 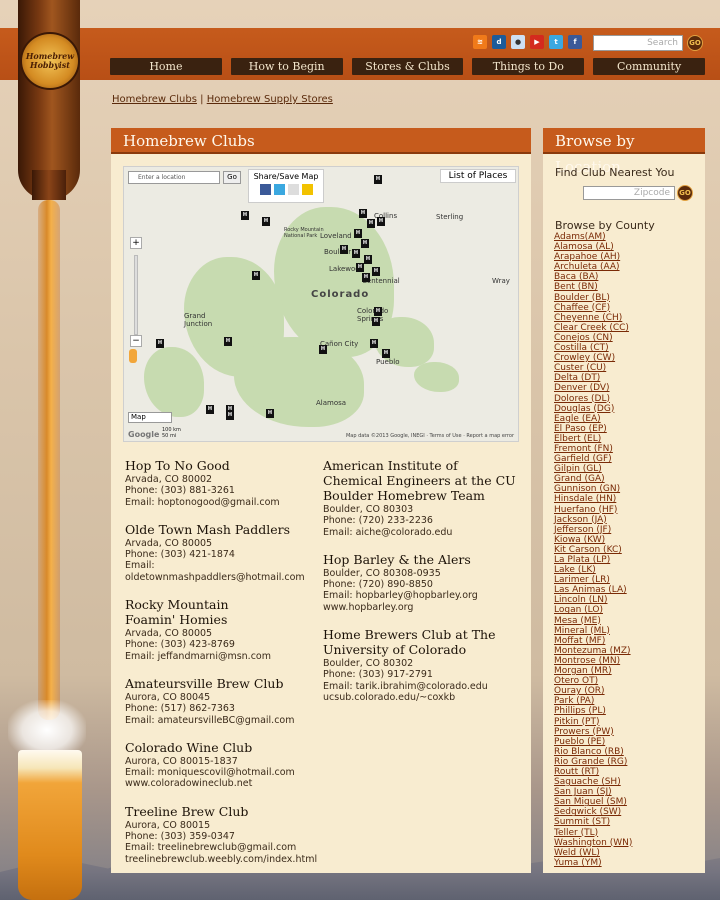 I want to click on county-link: Alamosa (AL), so click(x=593, y=247).